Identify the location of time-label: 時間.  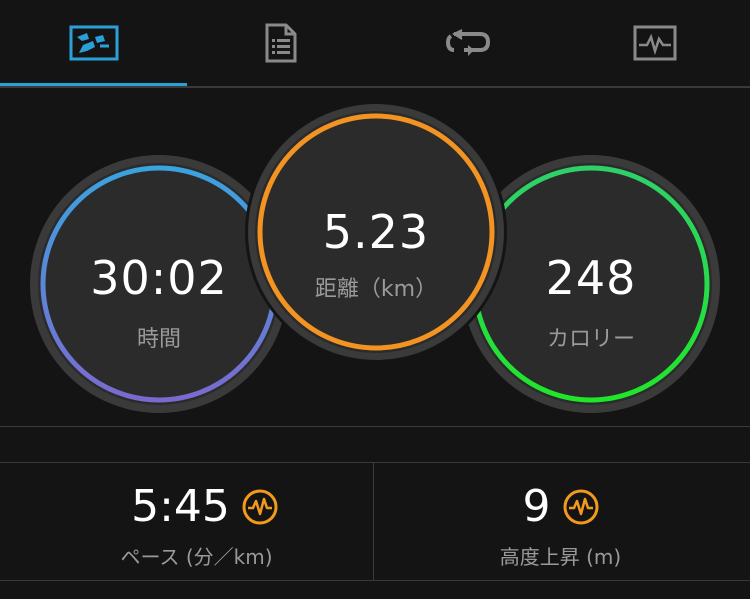
(158, 339).